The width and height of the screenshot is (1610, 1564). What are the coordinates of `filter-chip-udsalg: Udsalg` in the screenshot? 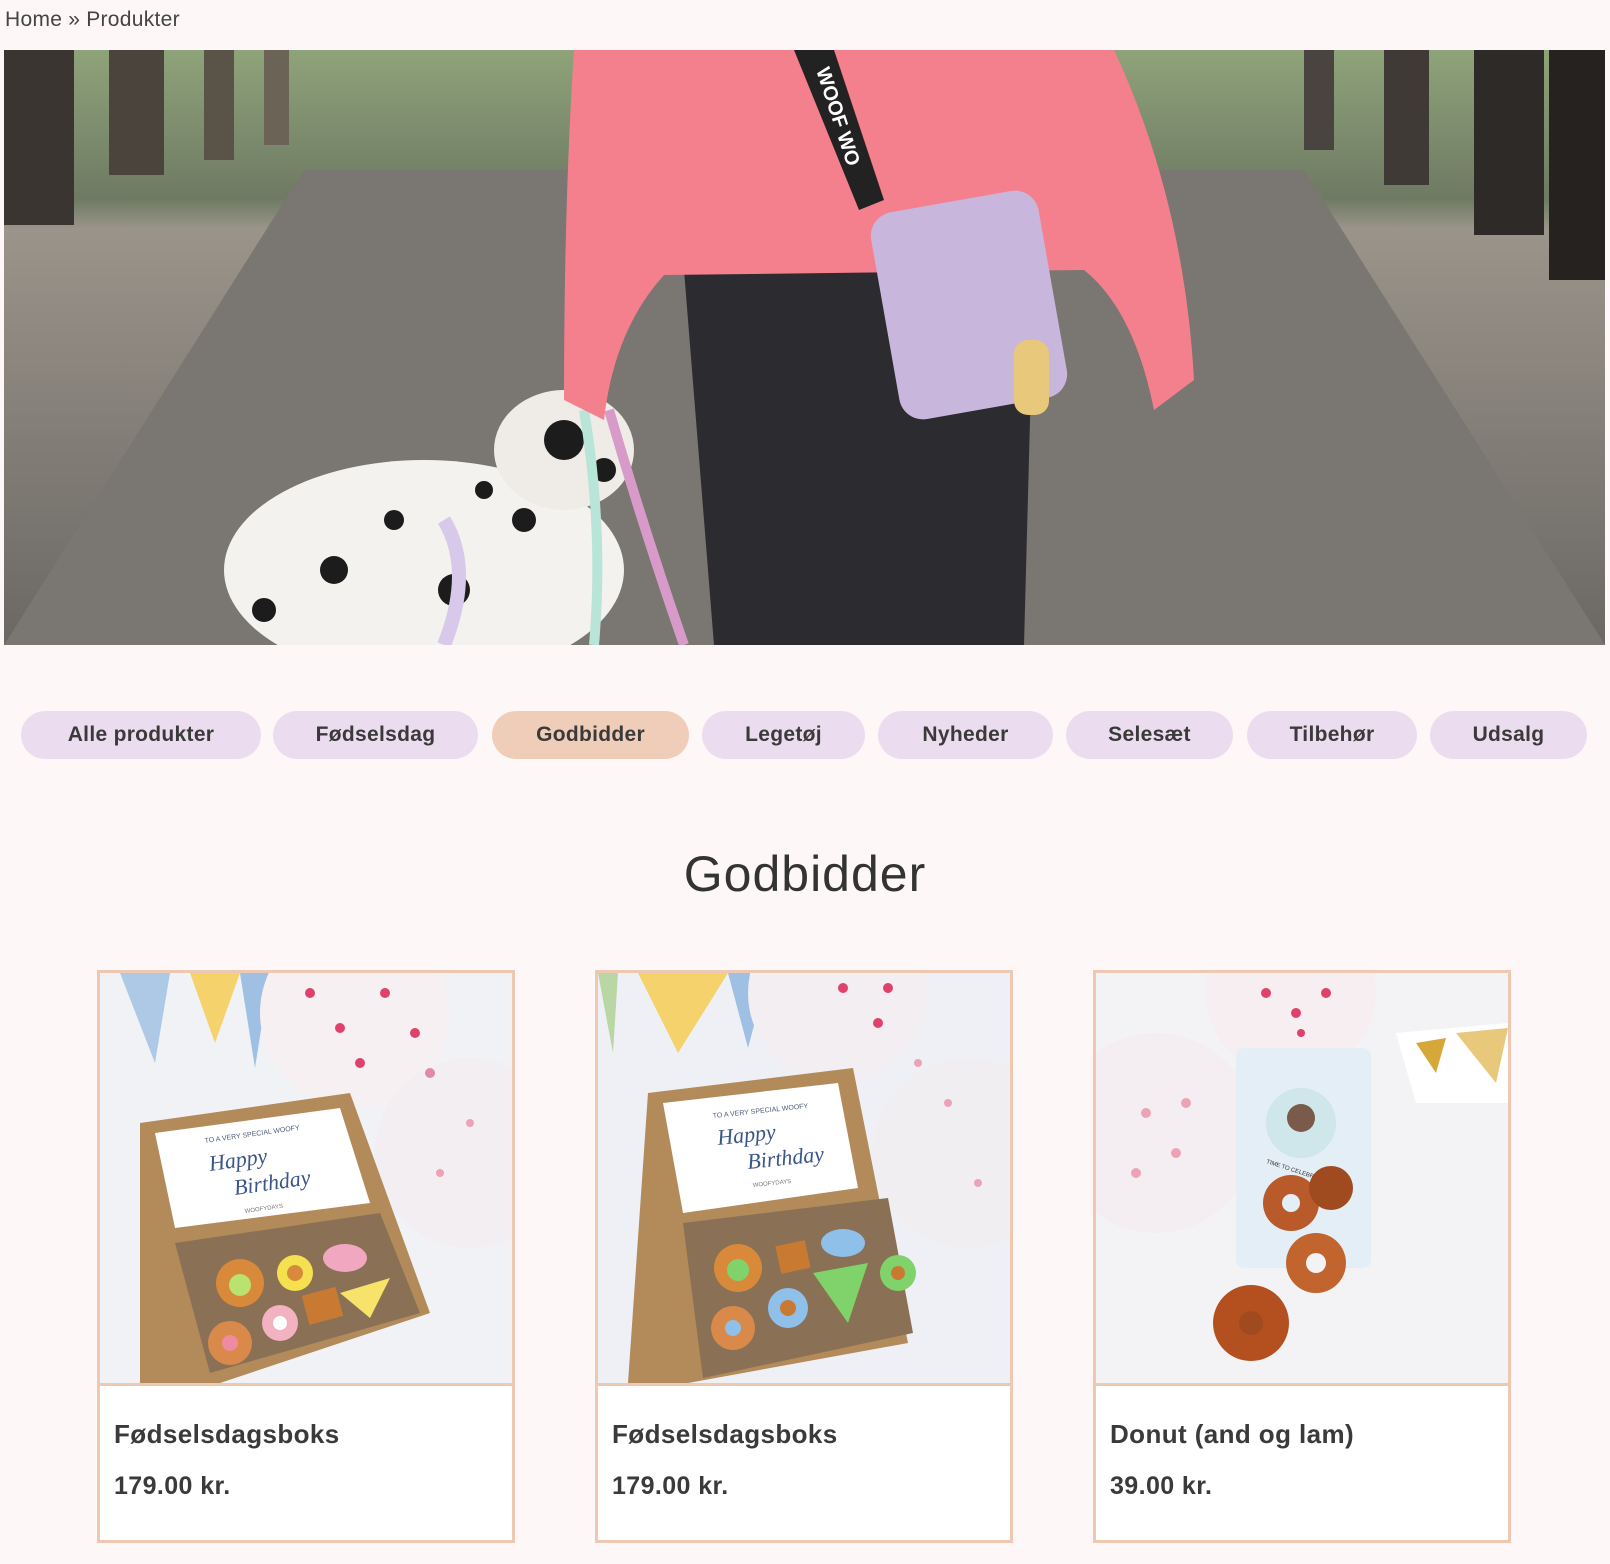 It's located at (1508, 735).